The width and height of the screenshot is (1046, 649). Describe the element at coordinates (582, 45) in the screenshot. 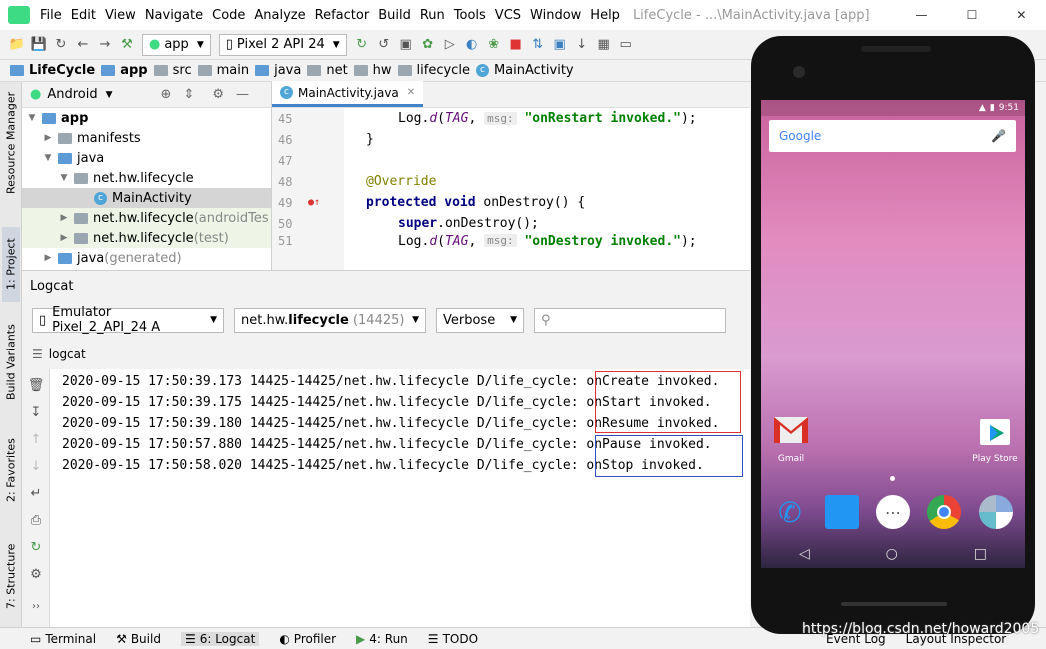

I see `sdk-manager-icon: ↓` at that location.